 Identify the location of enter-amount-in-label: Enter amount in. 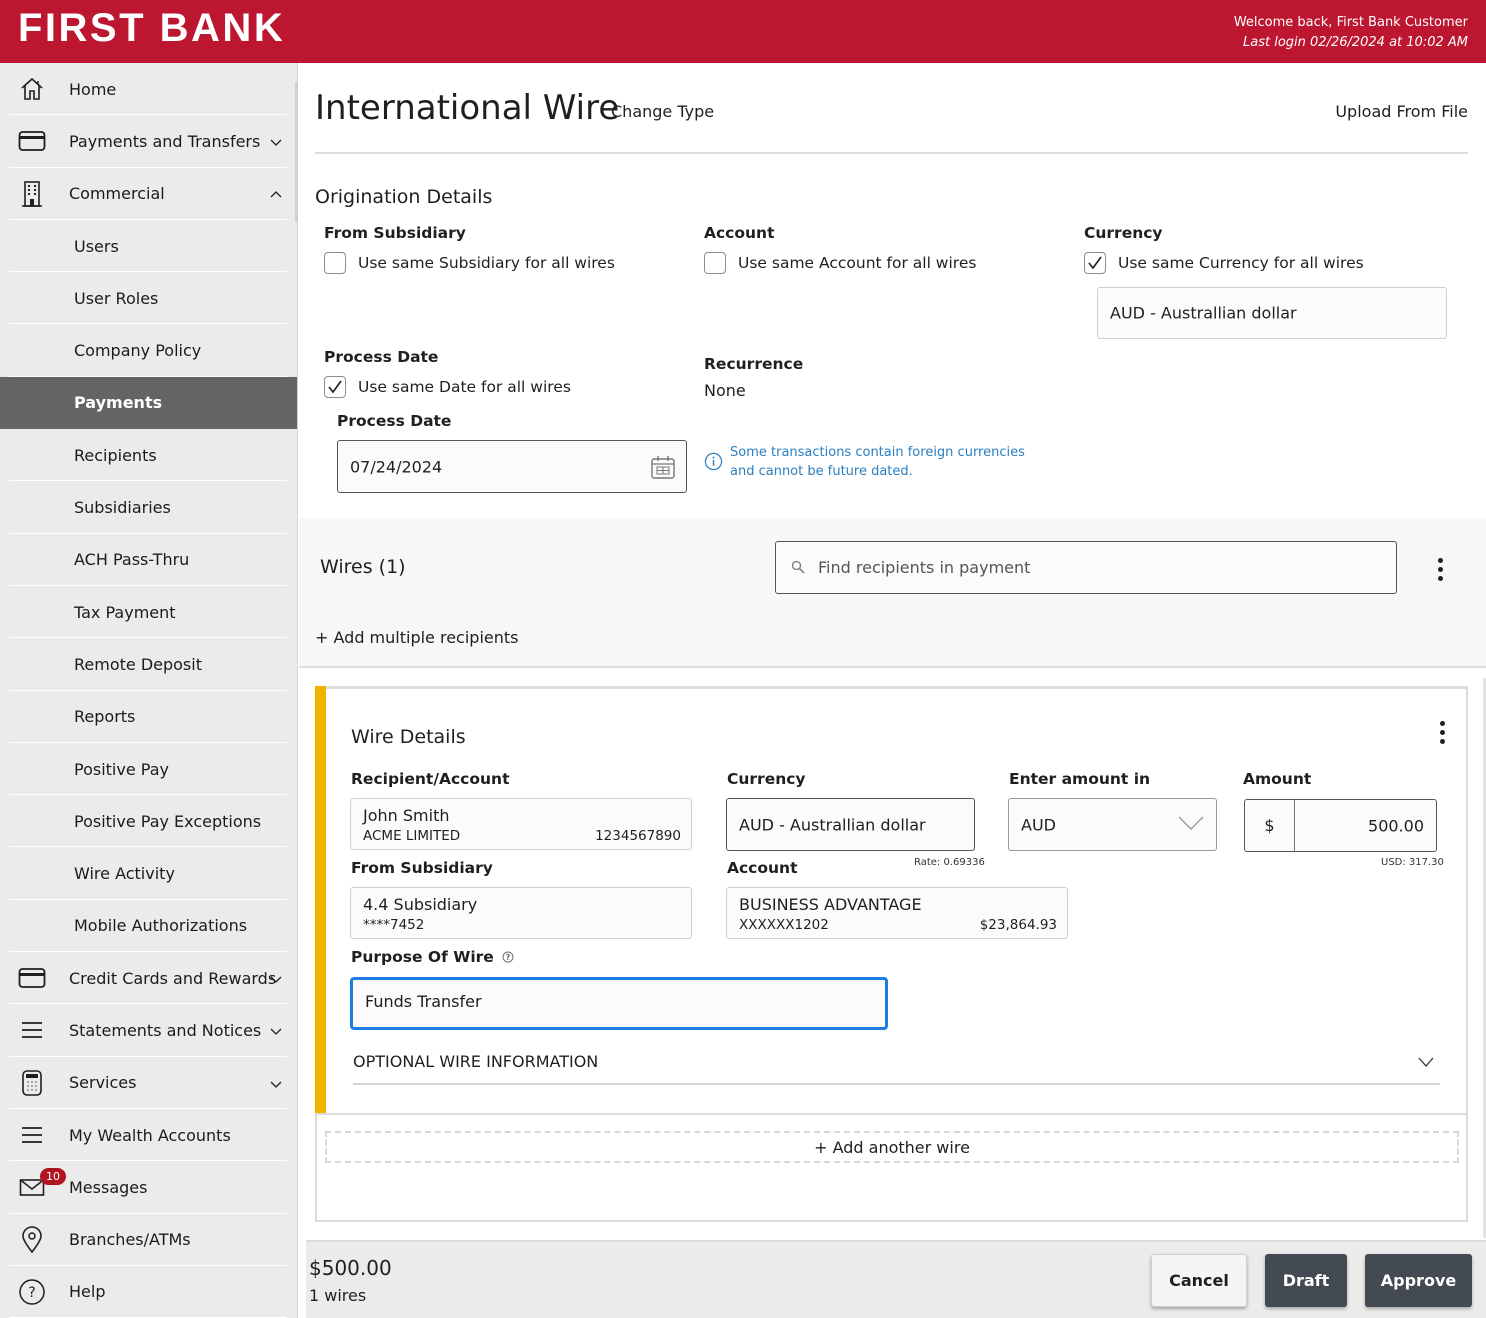
(1080, 779).